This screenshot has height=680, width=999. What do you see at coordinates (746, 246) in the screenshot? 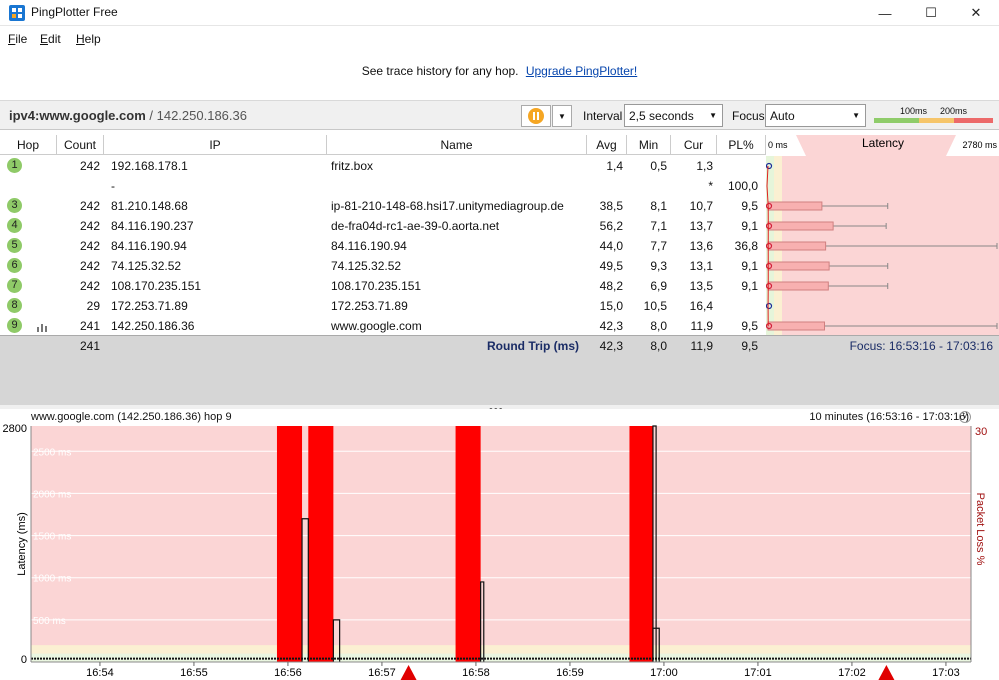
I see `cell-pl: 36,8` at bounding box center [746, 246].